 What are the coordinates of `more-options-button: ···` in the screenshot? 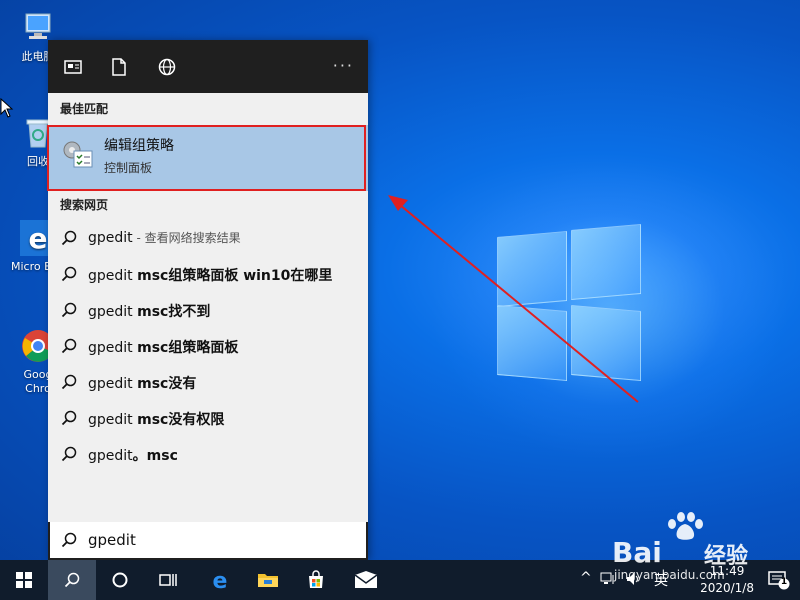 It's located at (343, 65).